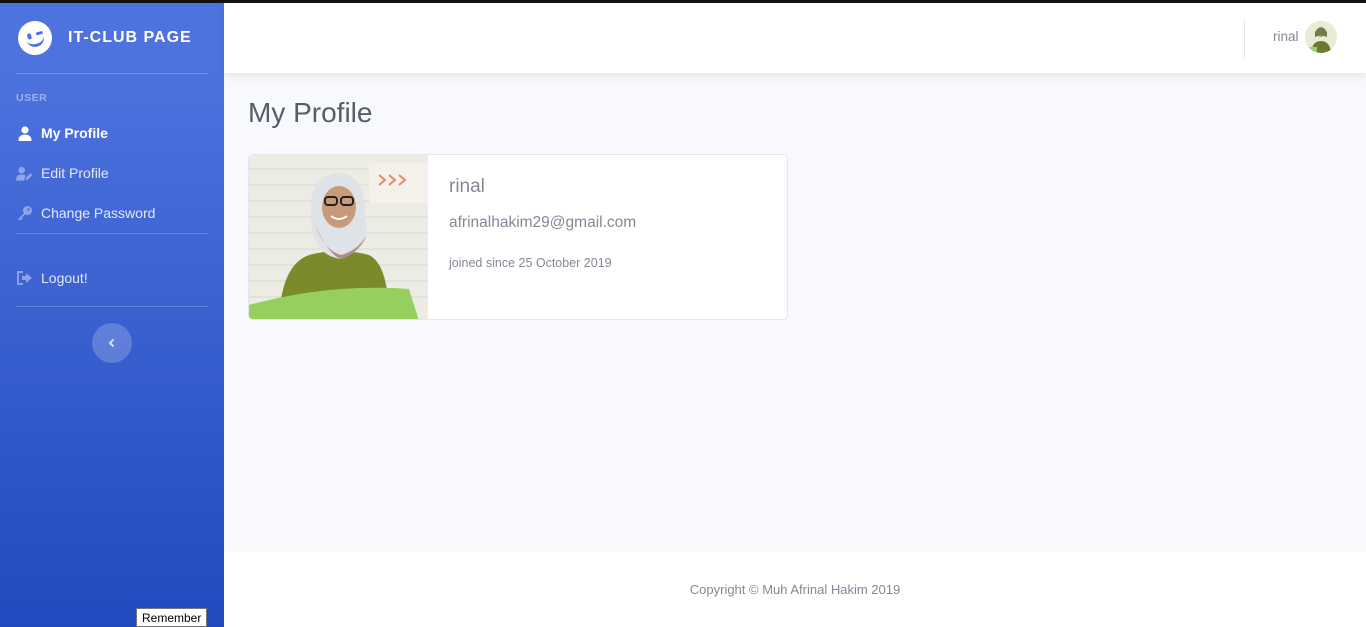 This screenshot has height=627, width=1366. Describe the element at coordinates (530, 263) in the screenshot. I see `profile-joined-date: joined since 25 October 2019` at that location.